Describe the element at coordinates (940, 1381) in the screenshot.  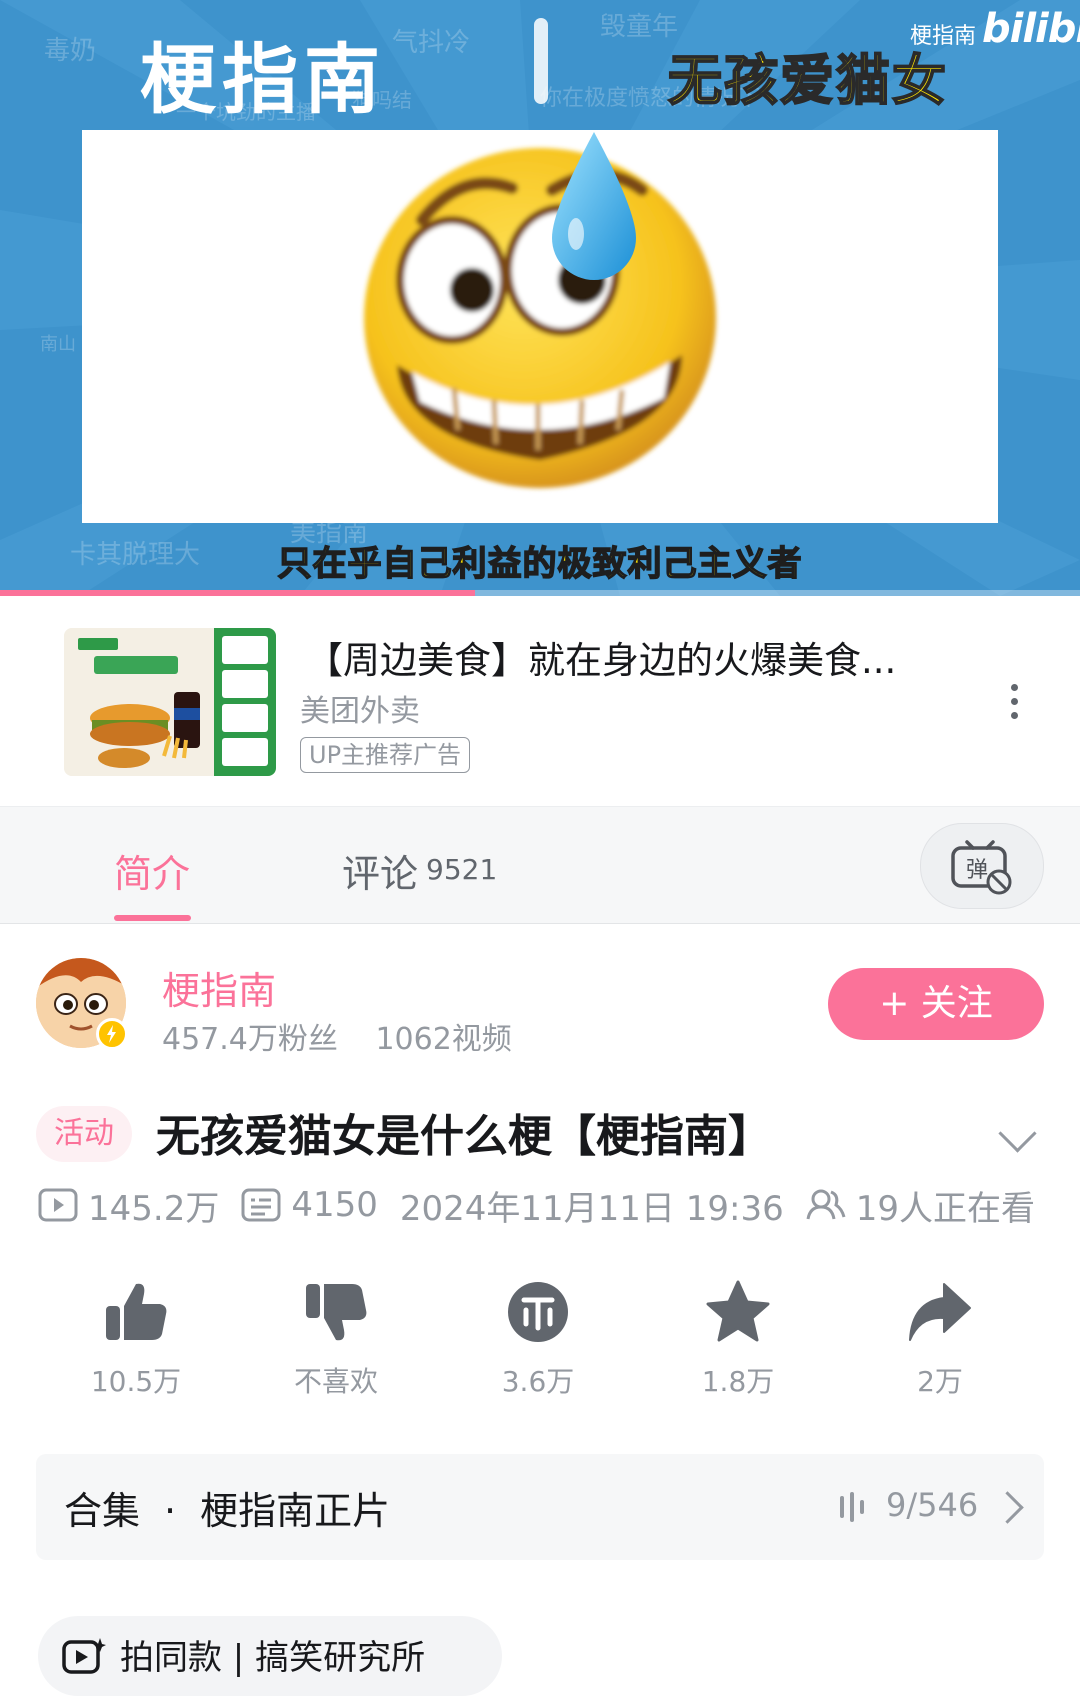
I see `share-count: 2万` at that location.